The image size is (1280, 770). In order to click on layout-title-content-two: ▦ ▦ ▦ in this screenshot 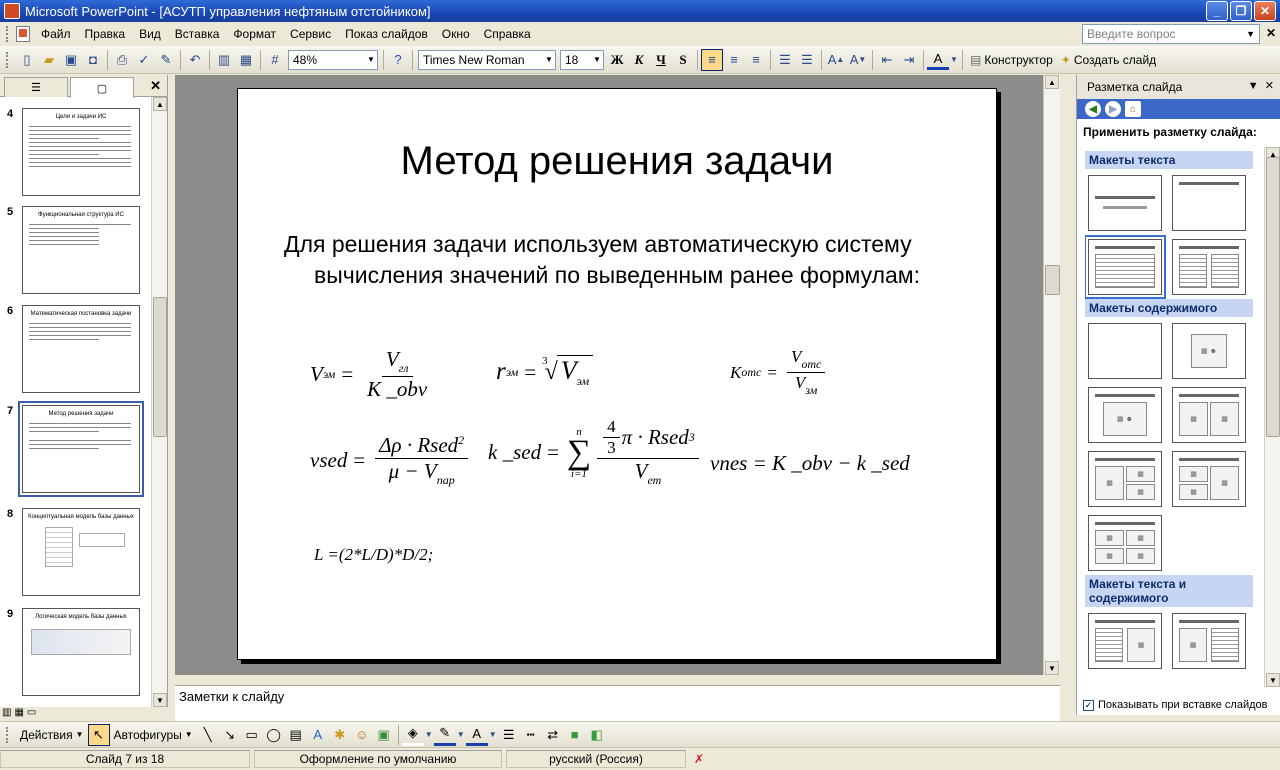, I will do `click(1125, 479)`.